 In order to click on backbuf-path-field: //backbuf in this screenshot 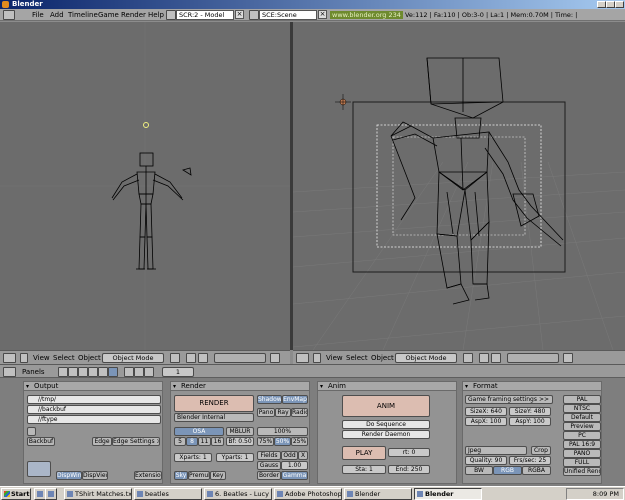, I will do `click(94, 409)`.